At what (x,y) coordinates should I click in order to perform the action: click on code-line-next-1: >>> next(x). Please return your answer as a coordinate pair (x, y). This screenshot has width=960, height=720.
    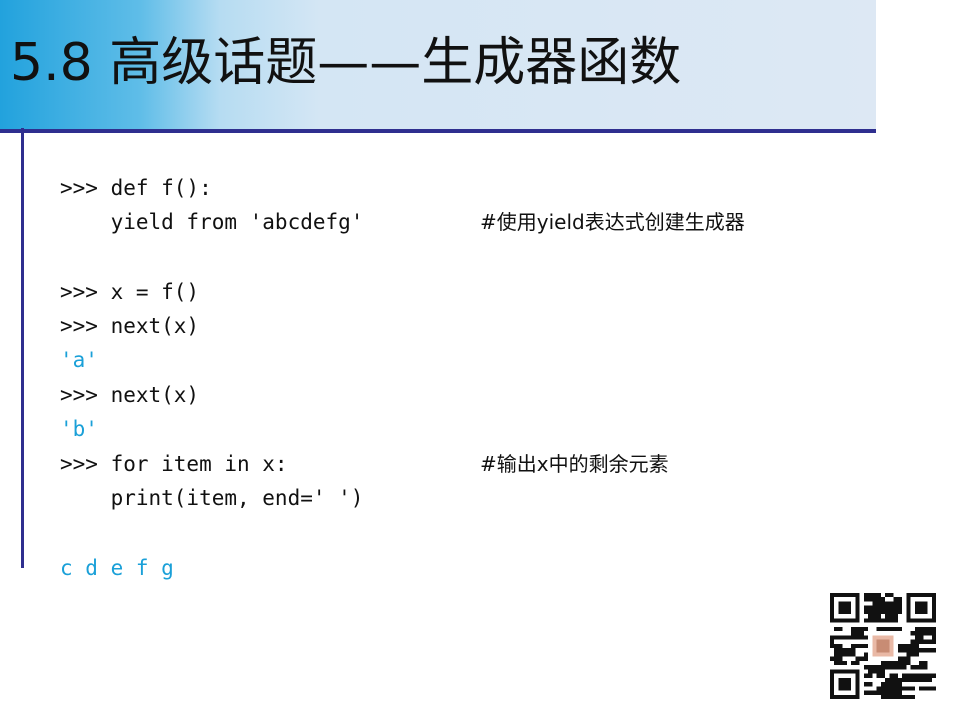
    Looking at the image, I should click on (130, 326).